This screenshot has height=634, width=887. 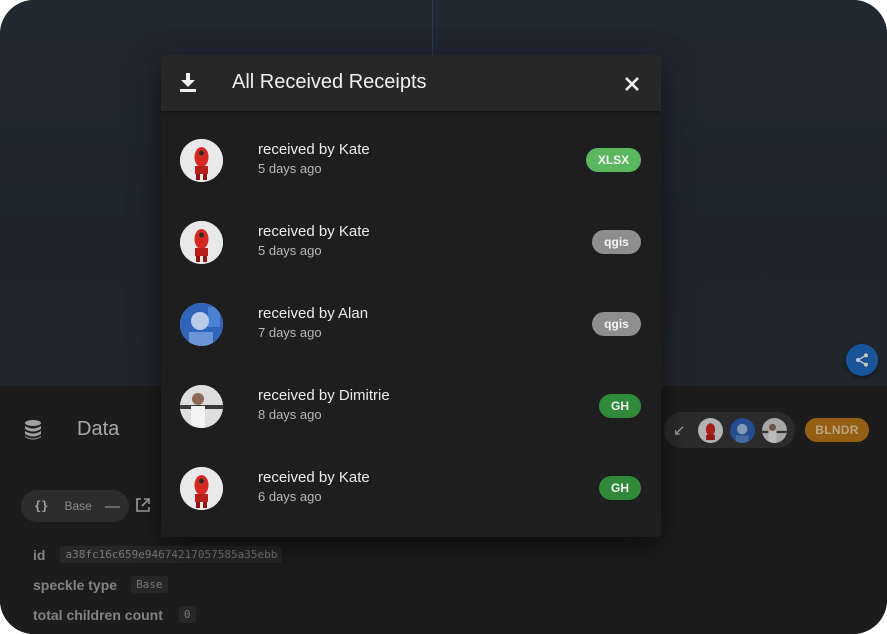 I want to click on close-button, so click(x=632, y=84).